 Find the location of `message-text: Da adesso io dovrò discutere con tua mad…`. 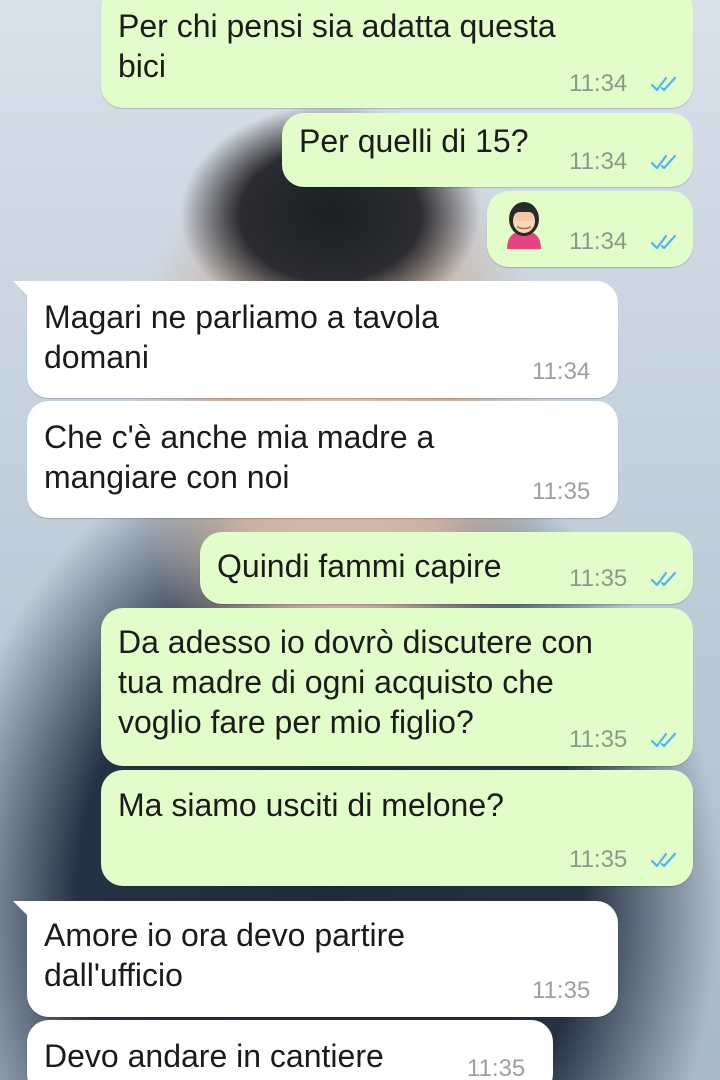

message-text: Da adesso io dovrò discutere con tua mad… is located at coordinates (355, 682).